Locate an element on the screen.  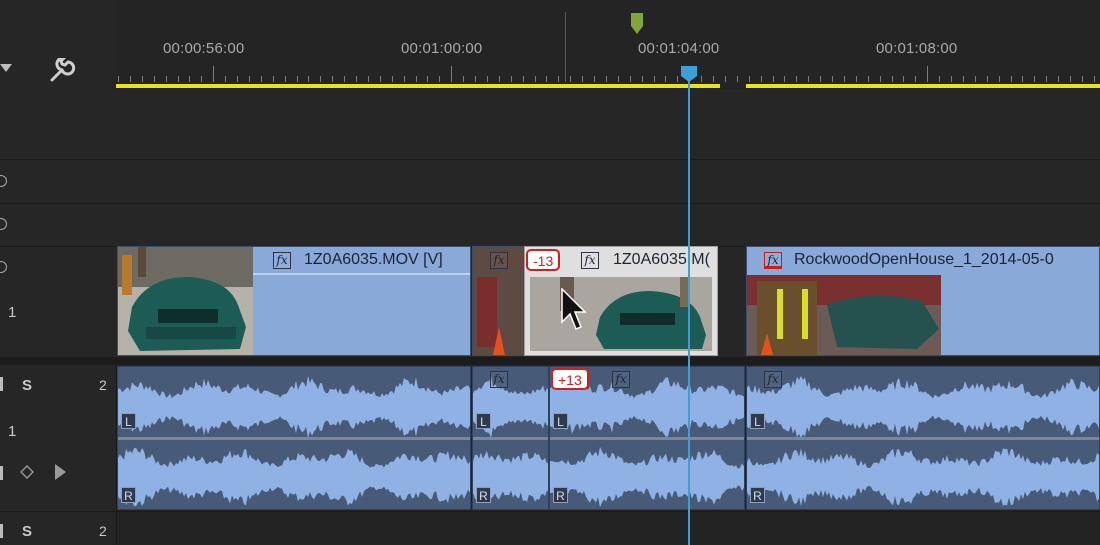
v2-eye-icon is located at coordinates (3, 224).